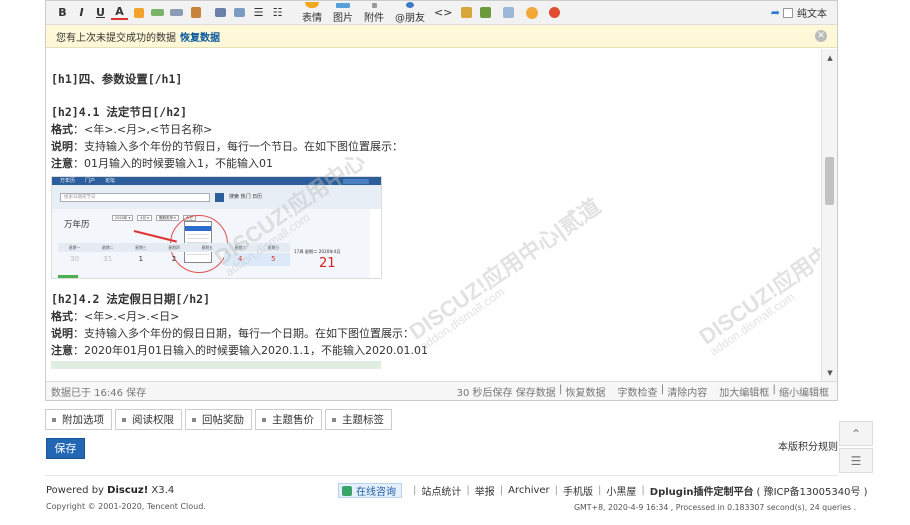  I want to click on section-4-1-desc: 说明：支持输入多个年份的节假日，每行一个节日。在如下图位置展示：, so click(227, 146).